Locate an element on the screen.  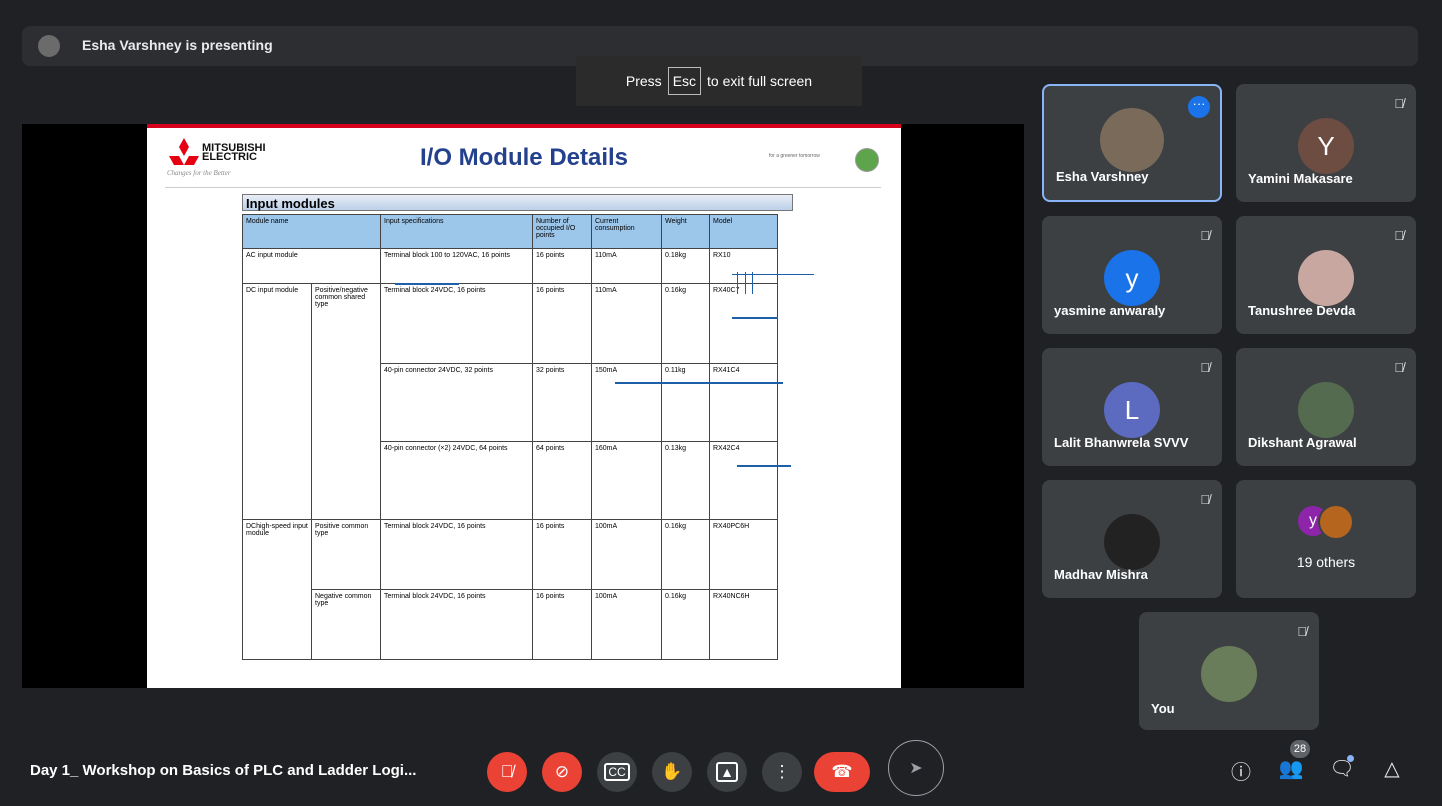
cell-model: RX40C7 is located at coordinates (743, 323).